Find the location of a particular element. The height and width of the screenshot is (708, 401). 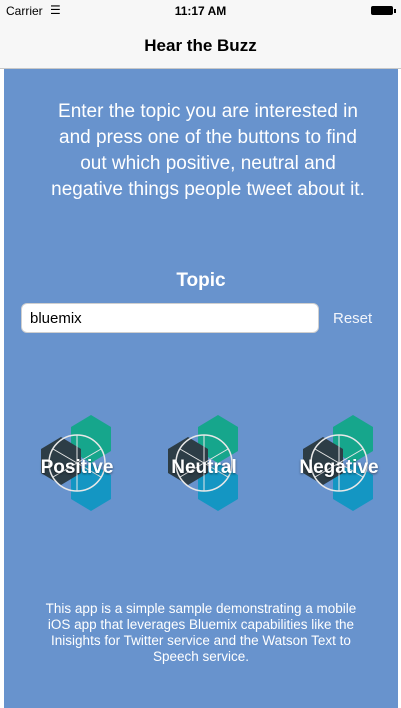

clock-label: 11:17 AM is located at coordinates (200, 11).